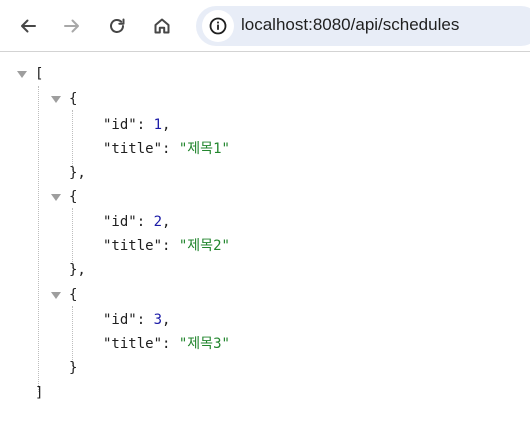  I want to click on json-string-value: "제목3", so click(204, 344).